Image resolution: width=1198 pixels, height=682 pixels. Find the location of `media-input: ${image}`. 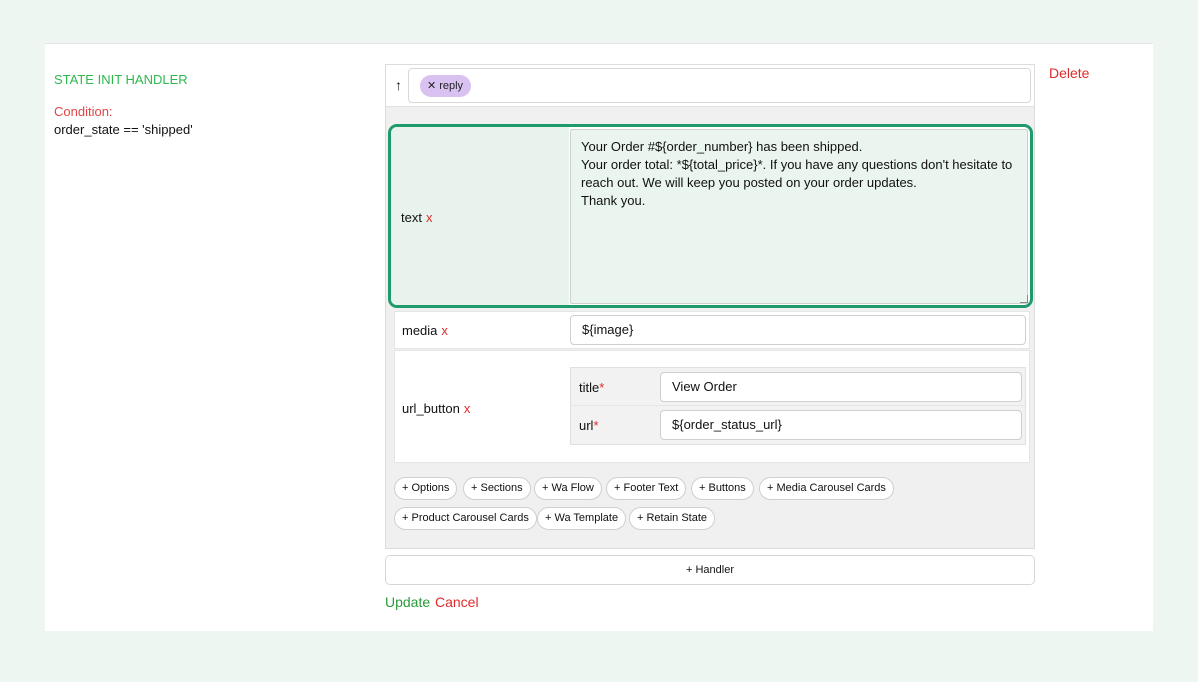

media-input: ${image} is located at coordinates (798, 330).